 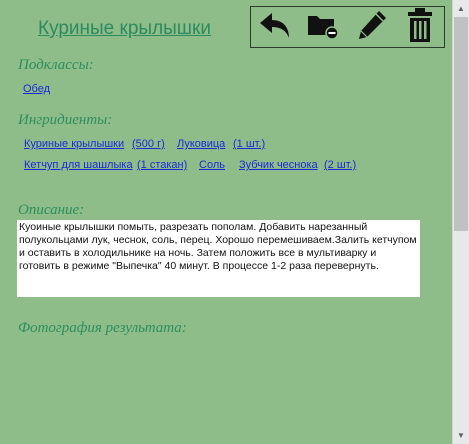 I want to click on scrollbar-thumb, so click(x=461, y=124).